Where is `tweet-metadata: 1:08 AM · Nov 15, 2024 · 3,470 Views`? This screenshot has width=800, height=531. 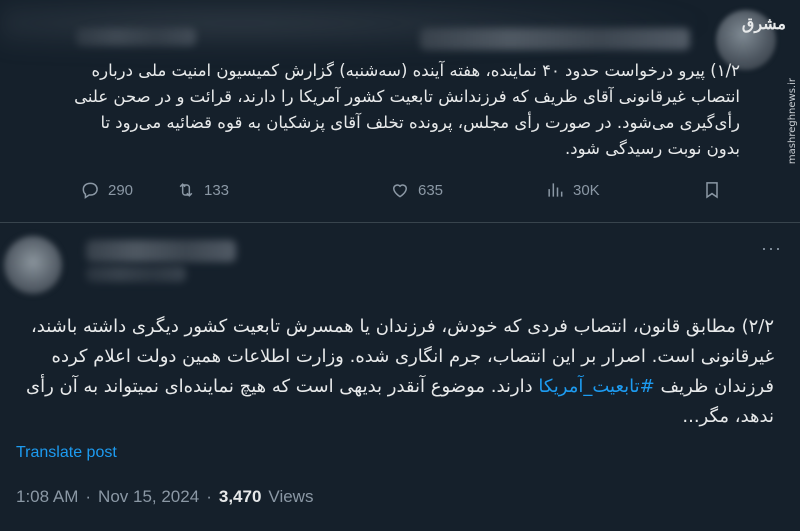 tweet-metadata: 1:08 AM · Nov 15, 2024 · 3,470 Views is located at coordinates (164, 497).